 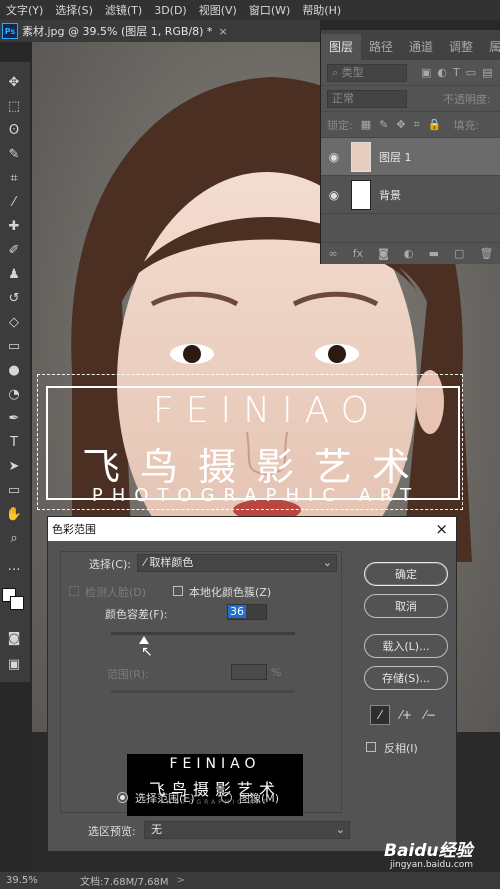 What do you see at coordinates (14, 418) in the screenshot?
I see `pen-tool-icon: ✒` at bounding box center [14, 418].